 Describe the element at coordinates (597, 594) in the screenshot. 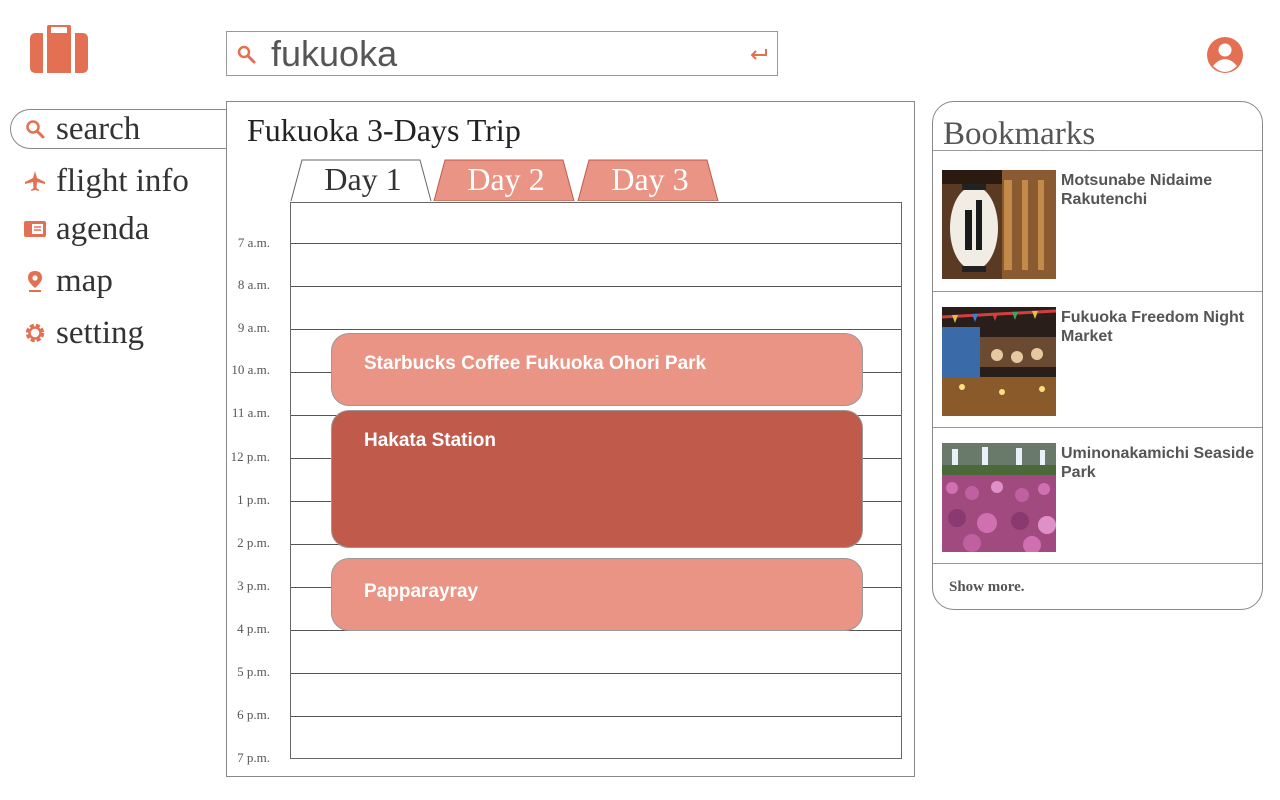

I see `event-card: Papparayray` at that location.